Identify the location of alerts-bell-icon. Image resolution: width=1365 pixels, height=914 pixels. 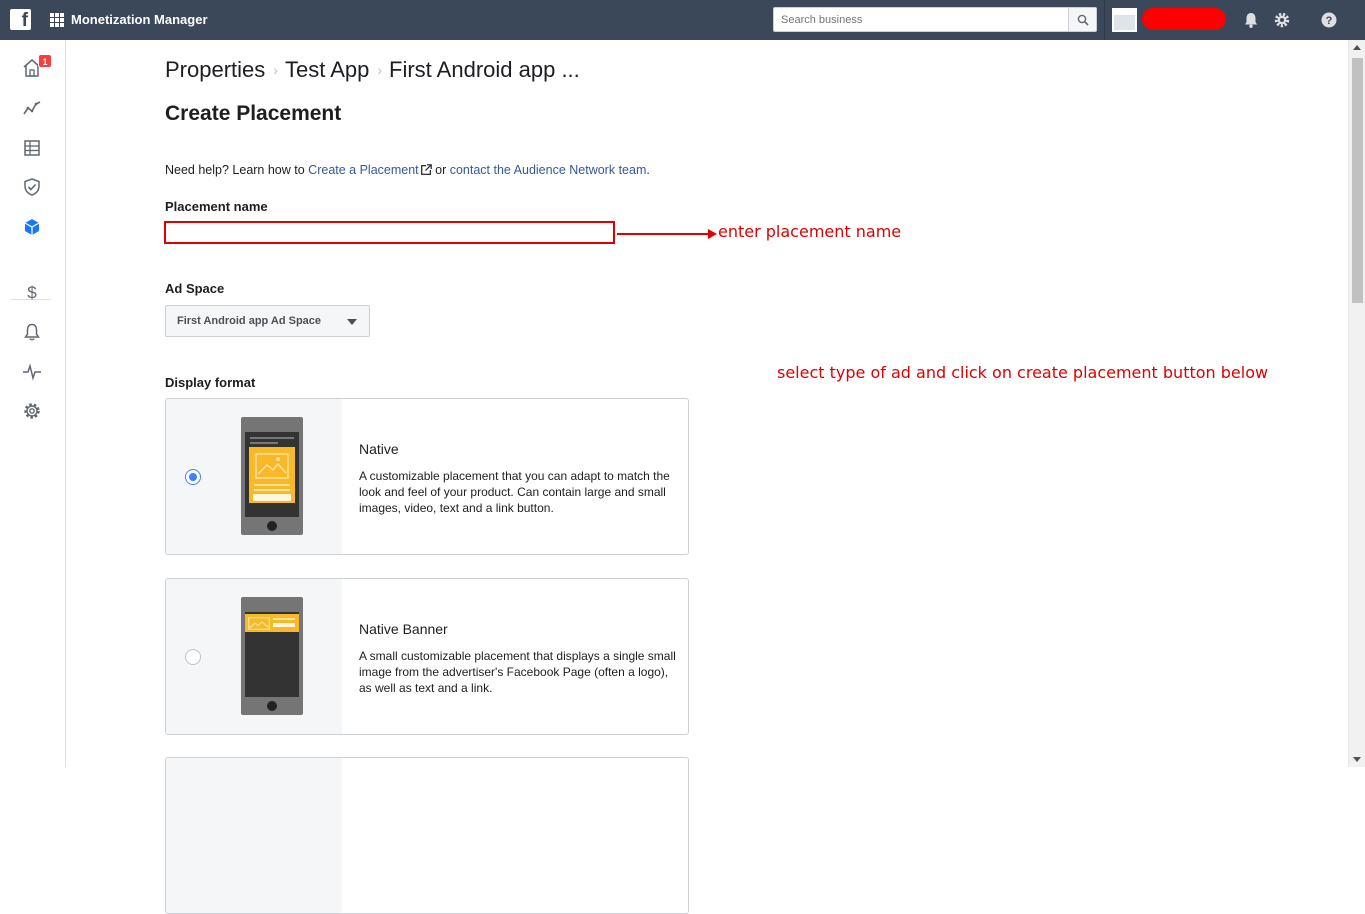
(32, 332).